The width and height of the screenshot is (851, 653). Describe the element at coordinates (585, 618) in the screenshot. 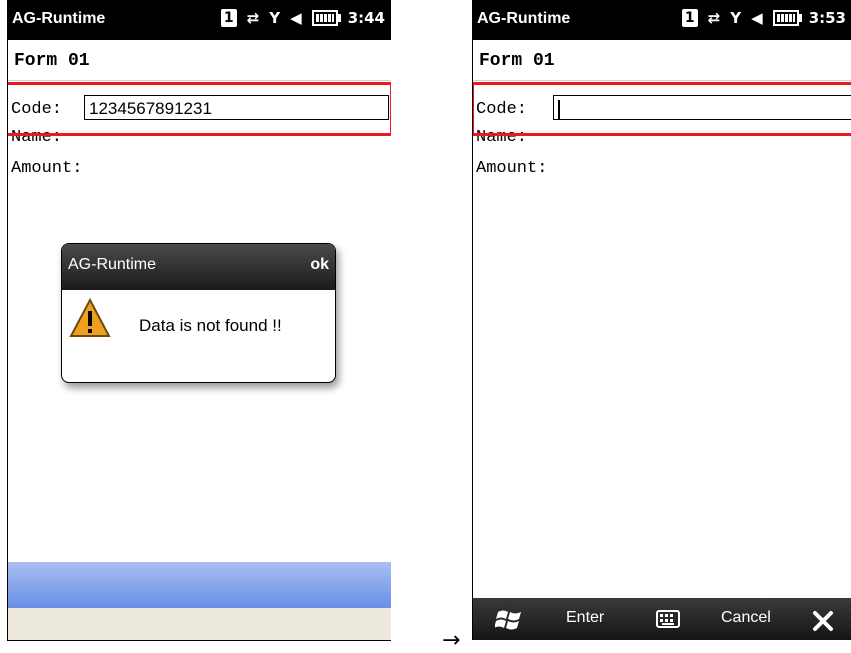

I see `enter-softkey: Enter` at that location.